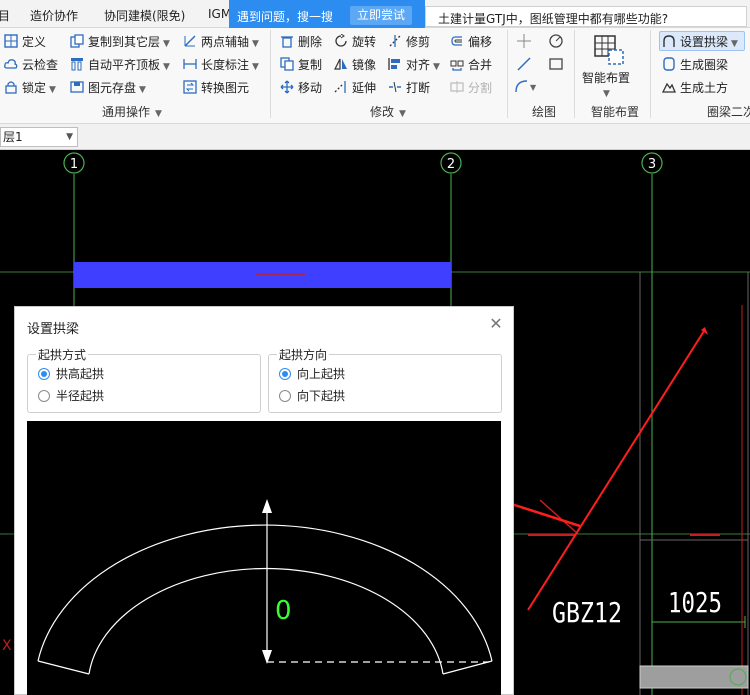 This screenshot has width=750, height=695. I want to click on arch-height-value: 0, so click(283, 611).